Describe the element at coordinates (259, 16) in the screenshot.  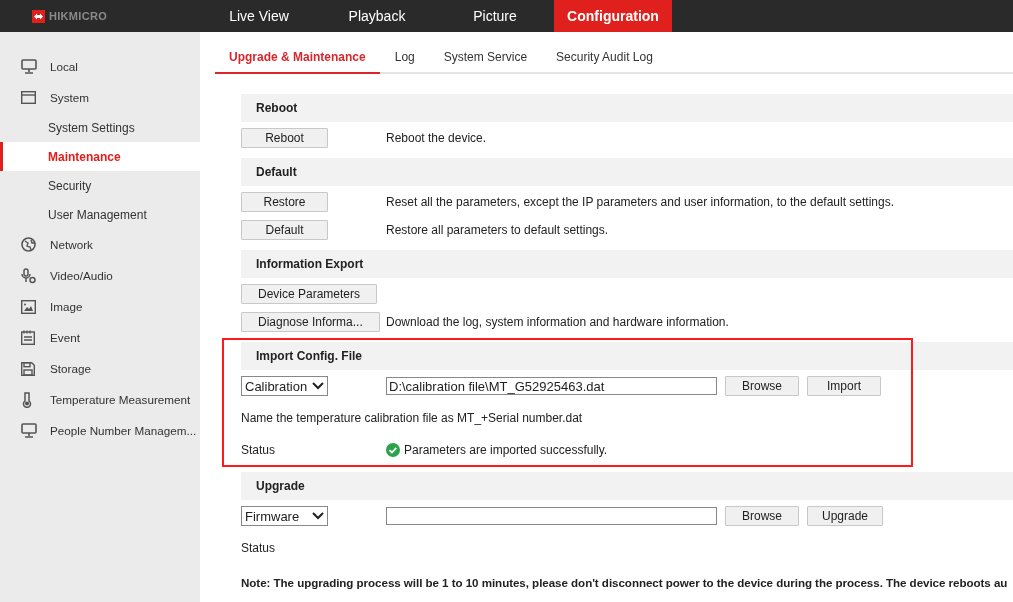
I see `nav-tab: Live View` at that location.